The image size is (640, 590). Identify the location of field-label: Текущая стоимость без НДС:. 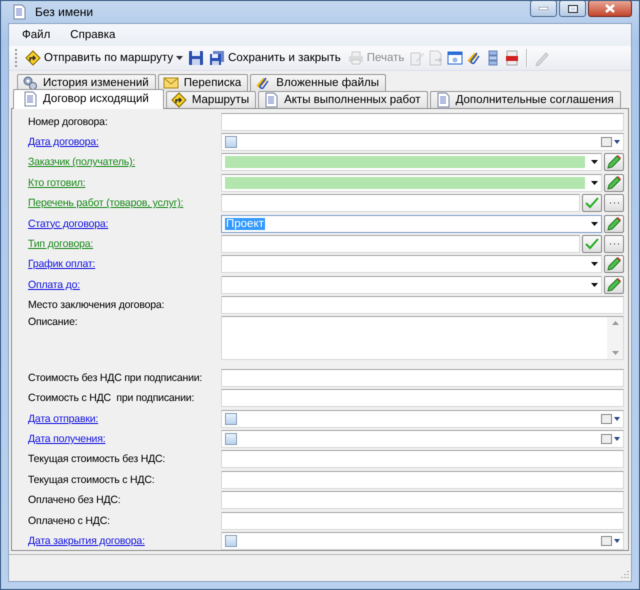
(97, 459).